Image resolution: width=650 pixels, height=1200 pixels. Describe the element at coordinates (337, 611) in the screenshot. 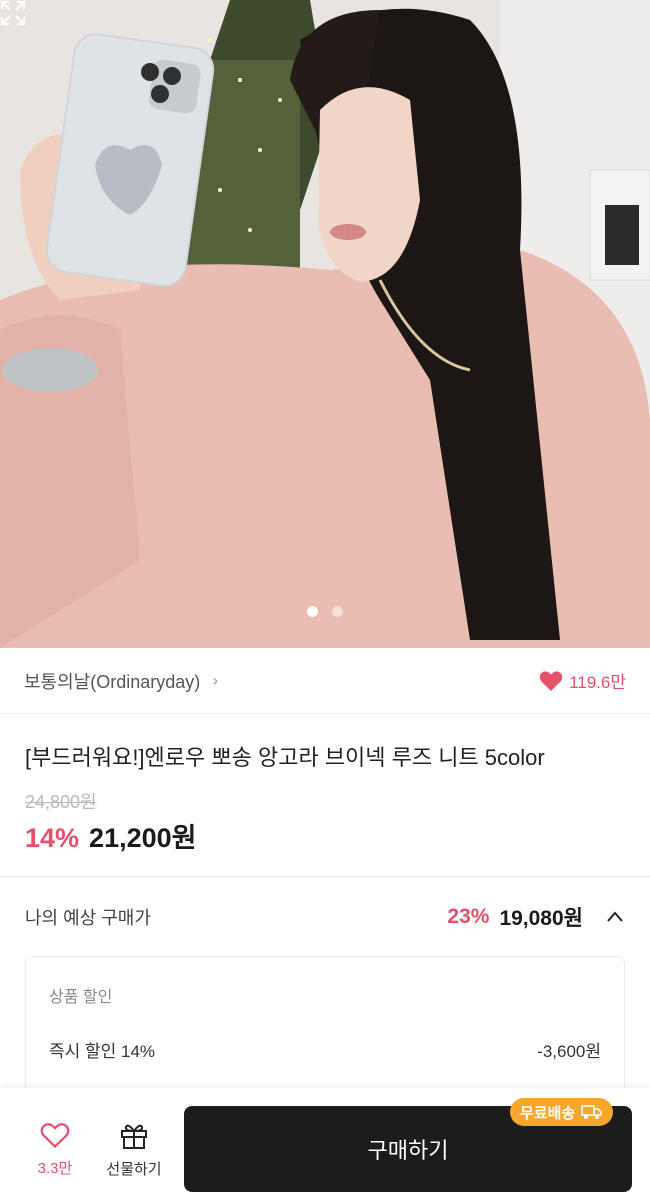

I see `pagination-dot` at that location.